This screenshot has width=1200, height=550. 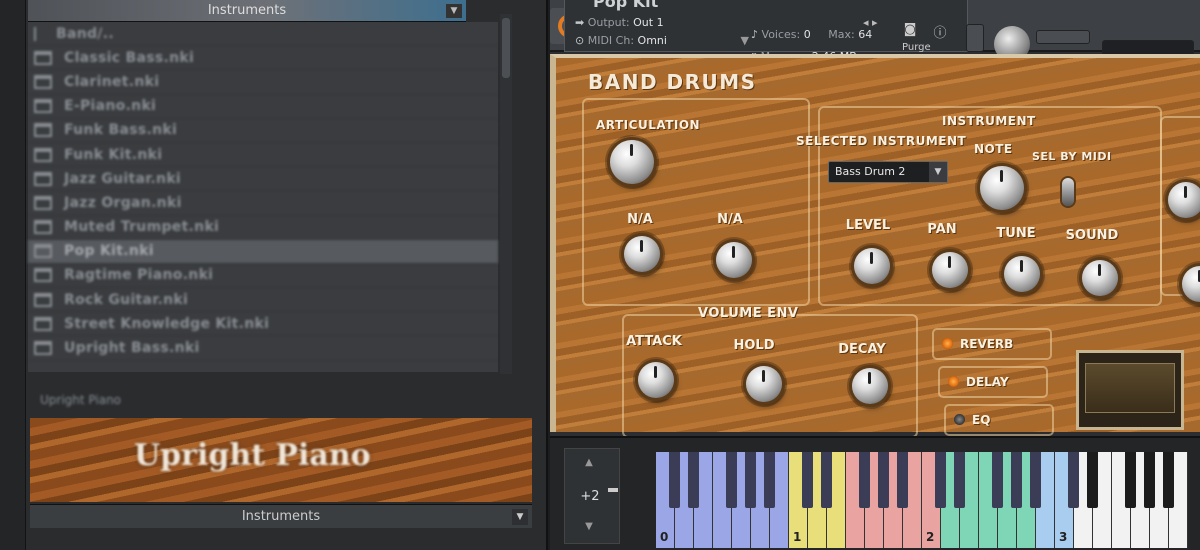 What do you see at coordinates (640, 219) in the screenshot?
I see `na-label-1: N/A` at bounding box center [640, 219].